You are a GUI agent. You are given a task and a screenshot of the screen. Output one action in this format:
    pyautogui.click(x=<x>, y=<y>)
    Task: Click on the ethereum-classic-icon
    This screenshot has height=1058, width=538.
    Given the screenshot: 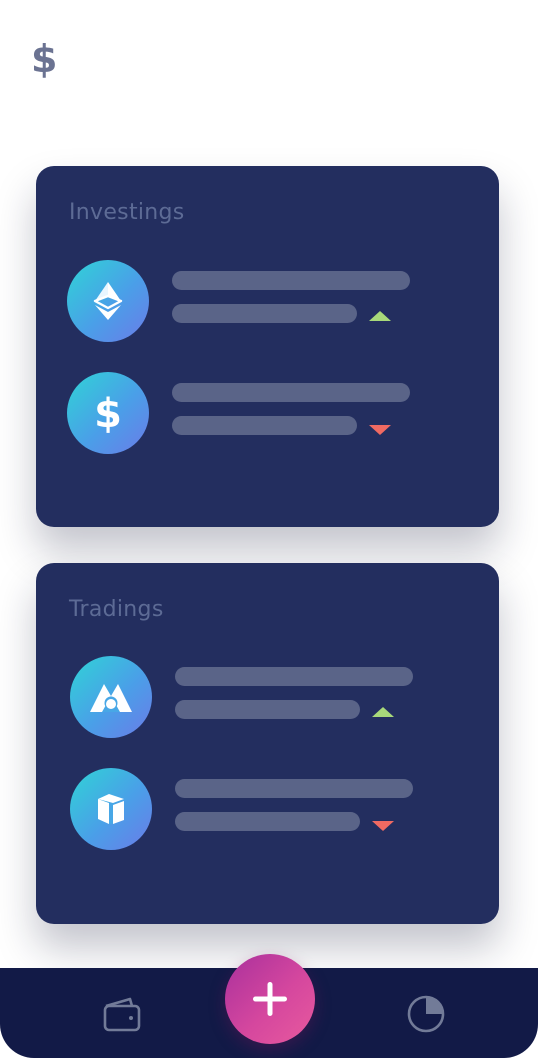 What is the action you would take?
    pyautogui.click(x=108, y=301)
    